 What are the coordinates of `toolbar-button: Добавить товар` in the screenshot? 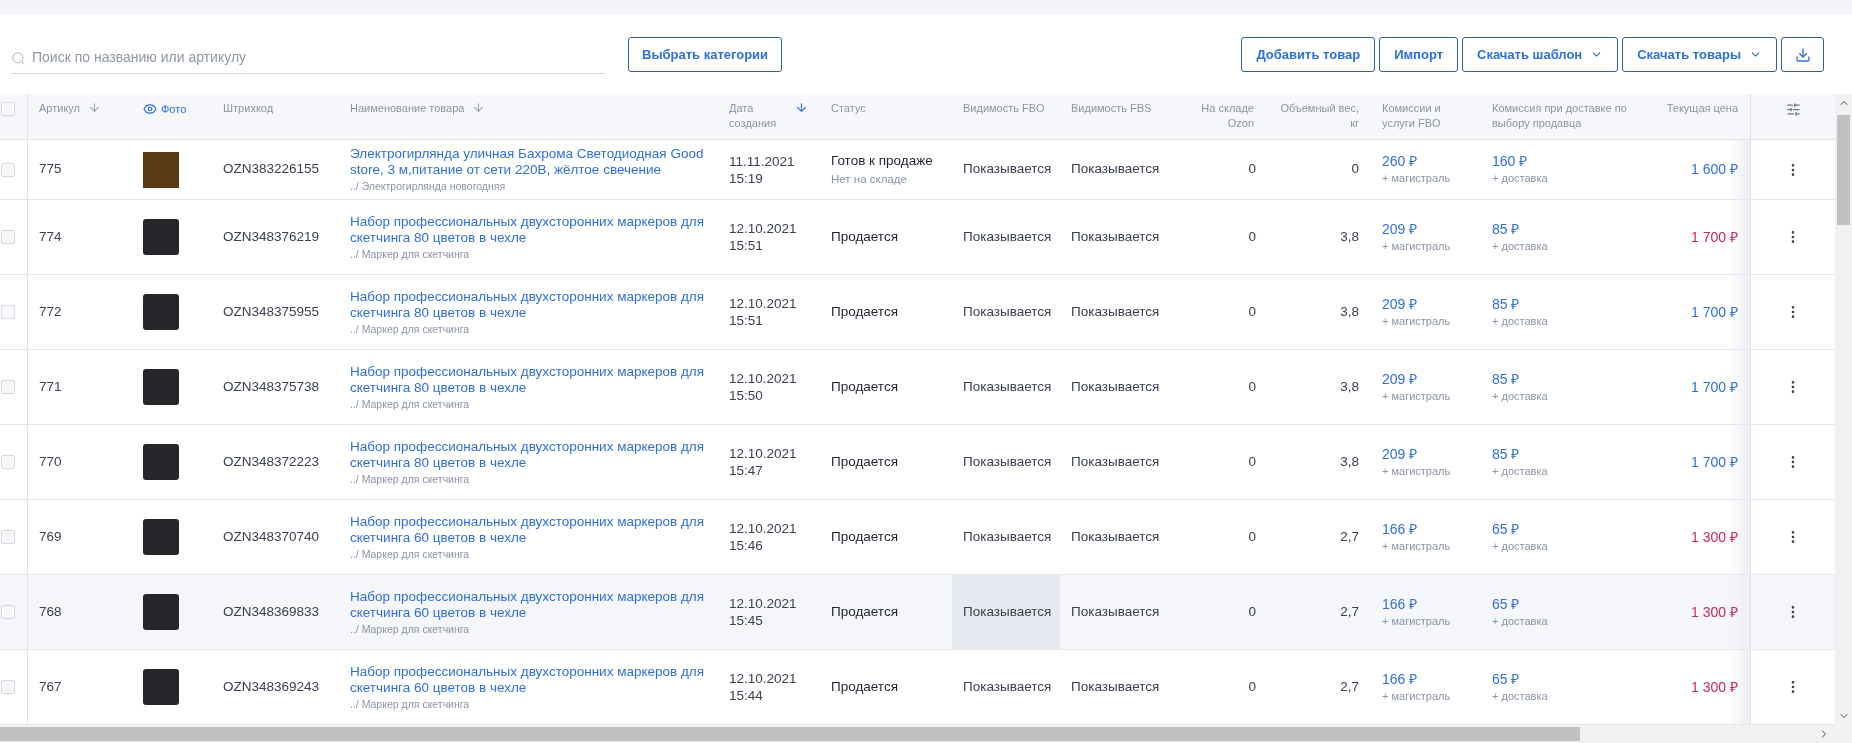 It's located at (1308, 54).